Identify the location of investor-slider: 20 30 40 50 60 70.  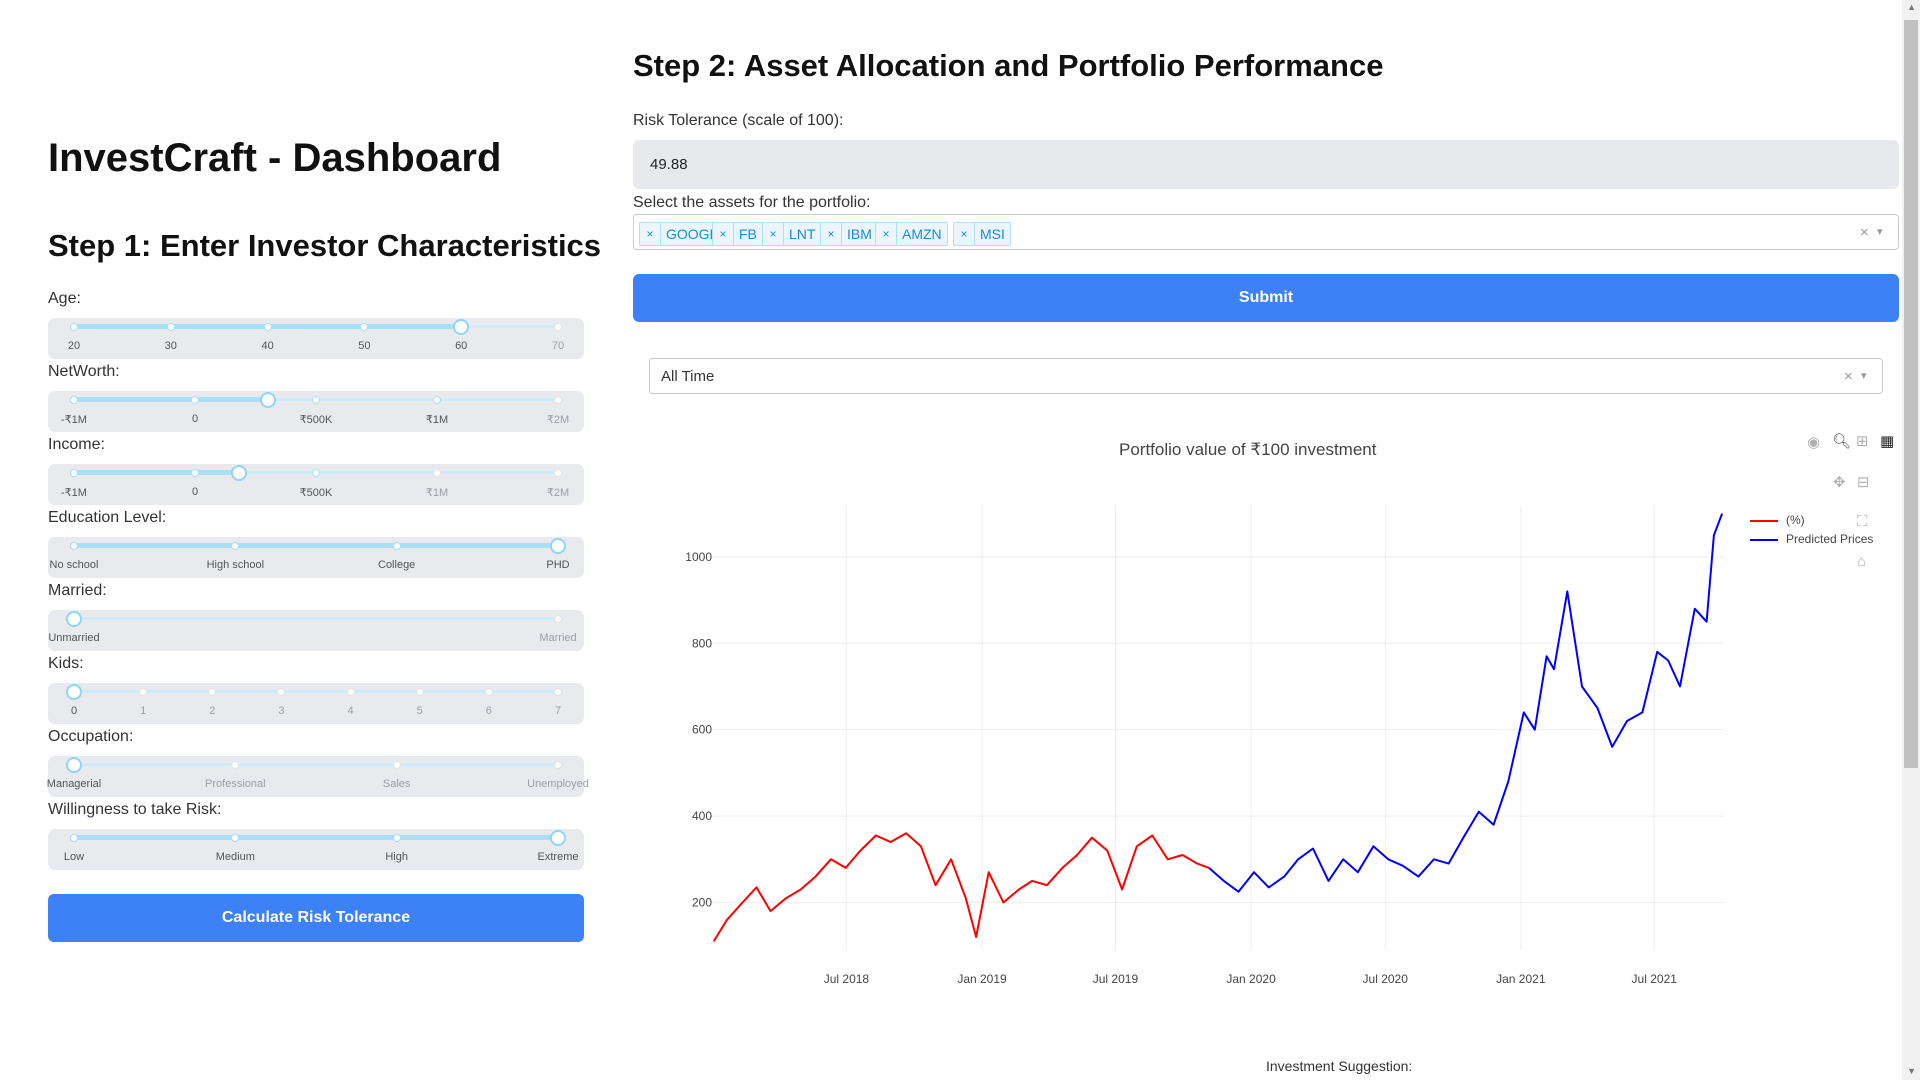
(316, 338).